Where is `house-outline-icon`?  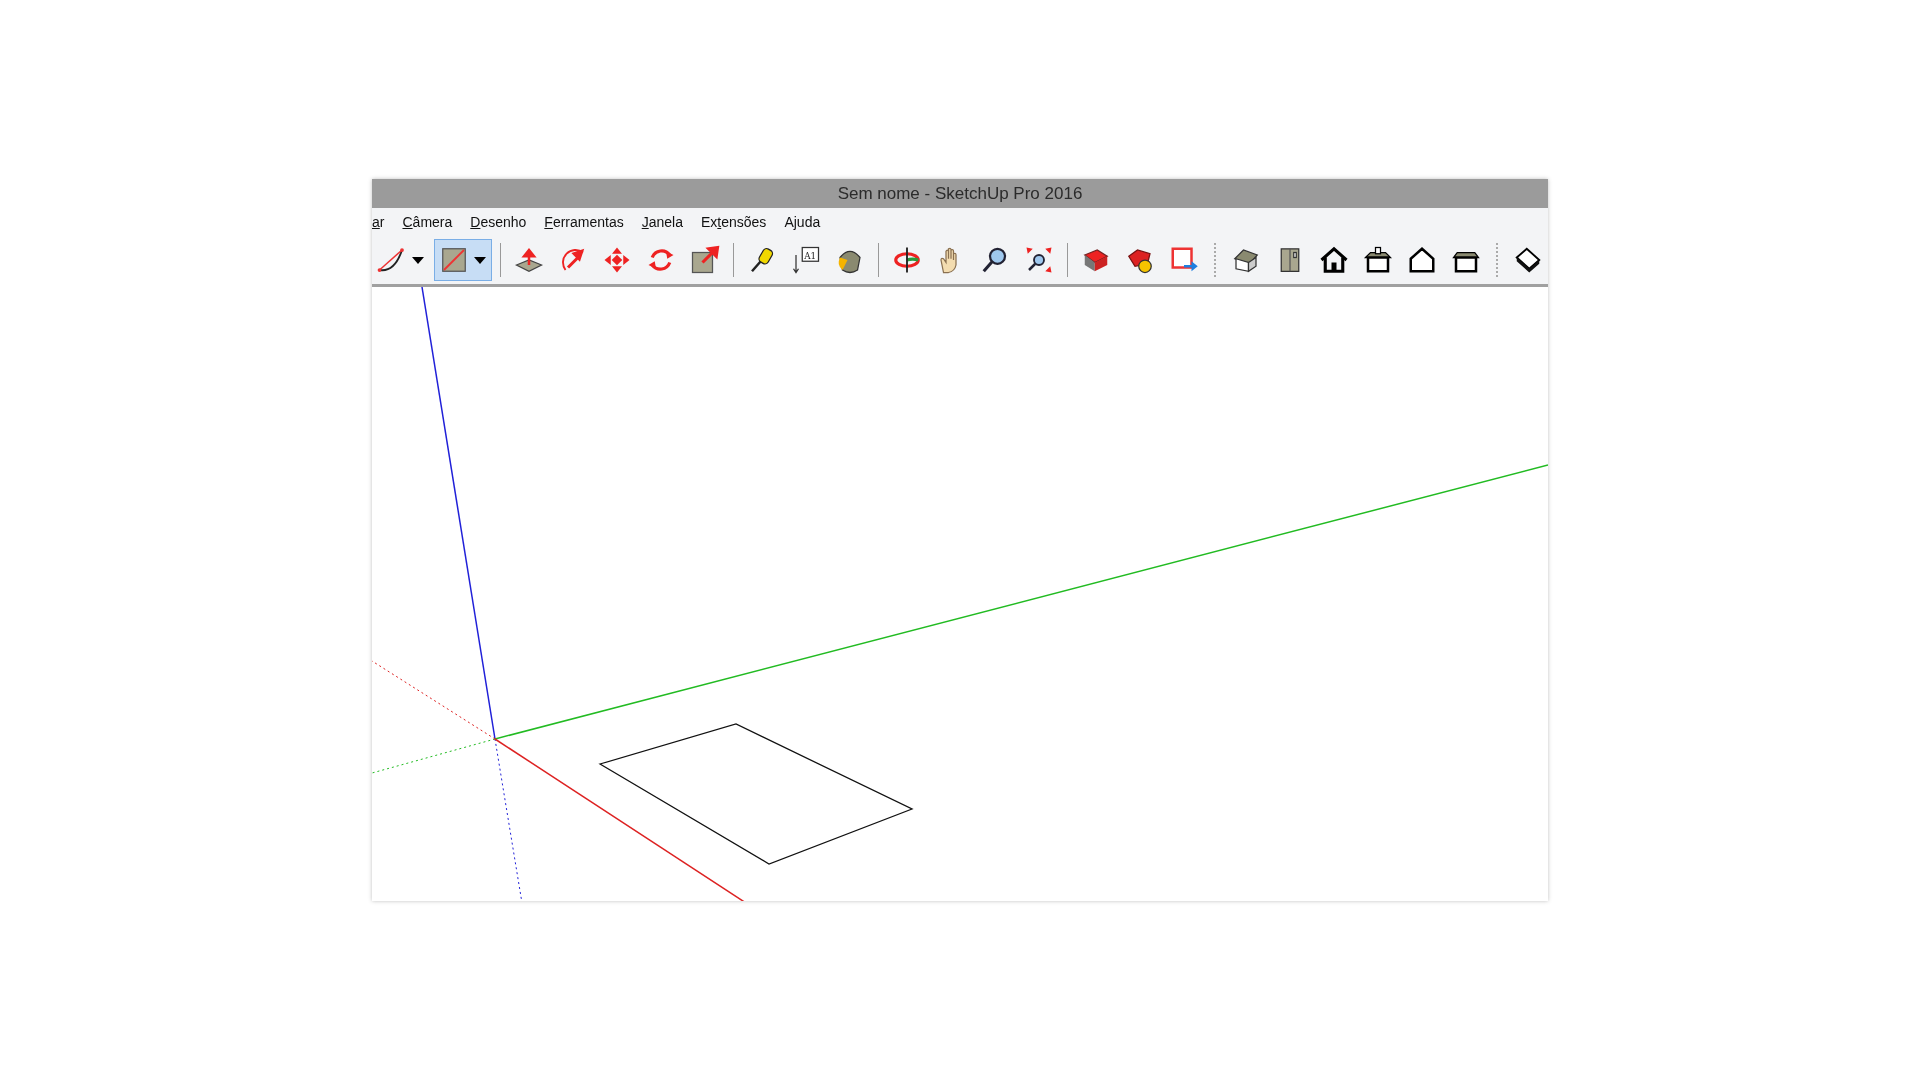 house-outline-icon is located at coordinates (1422, 260).